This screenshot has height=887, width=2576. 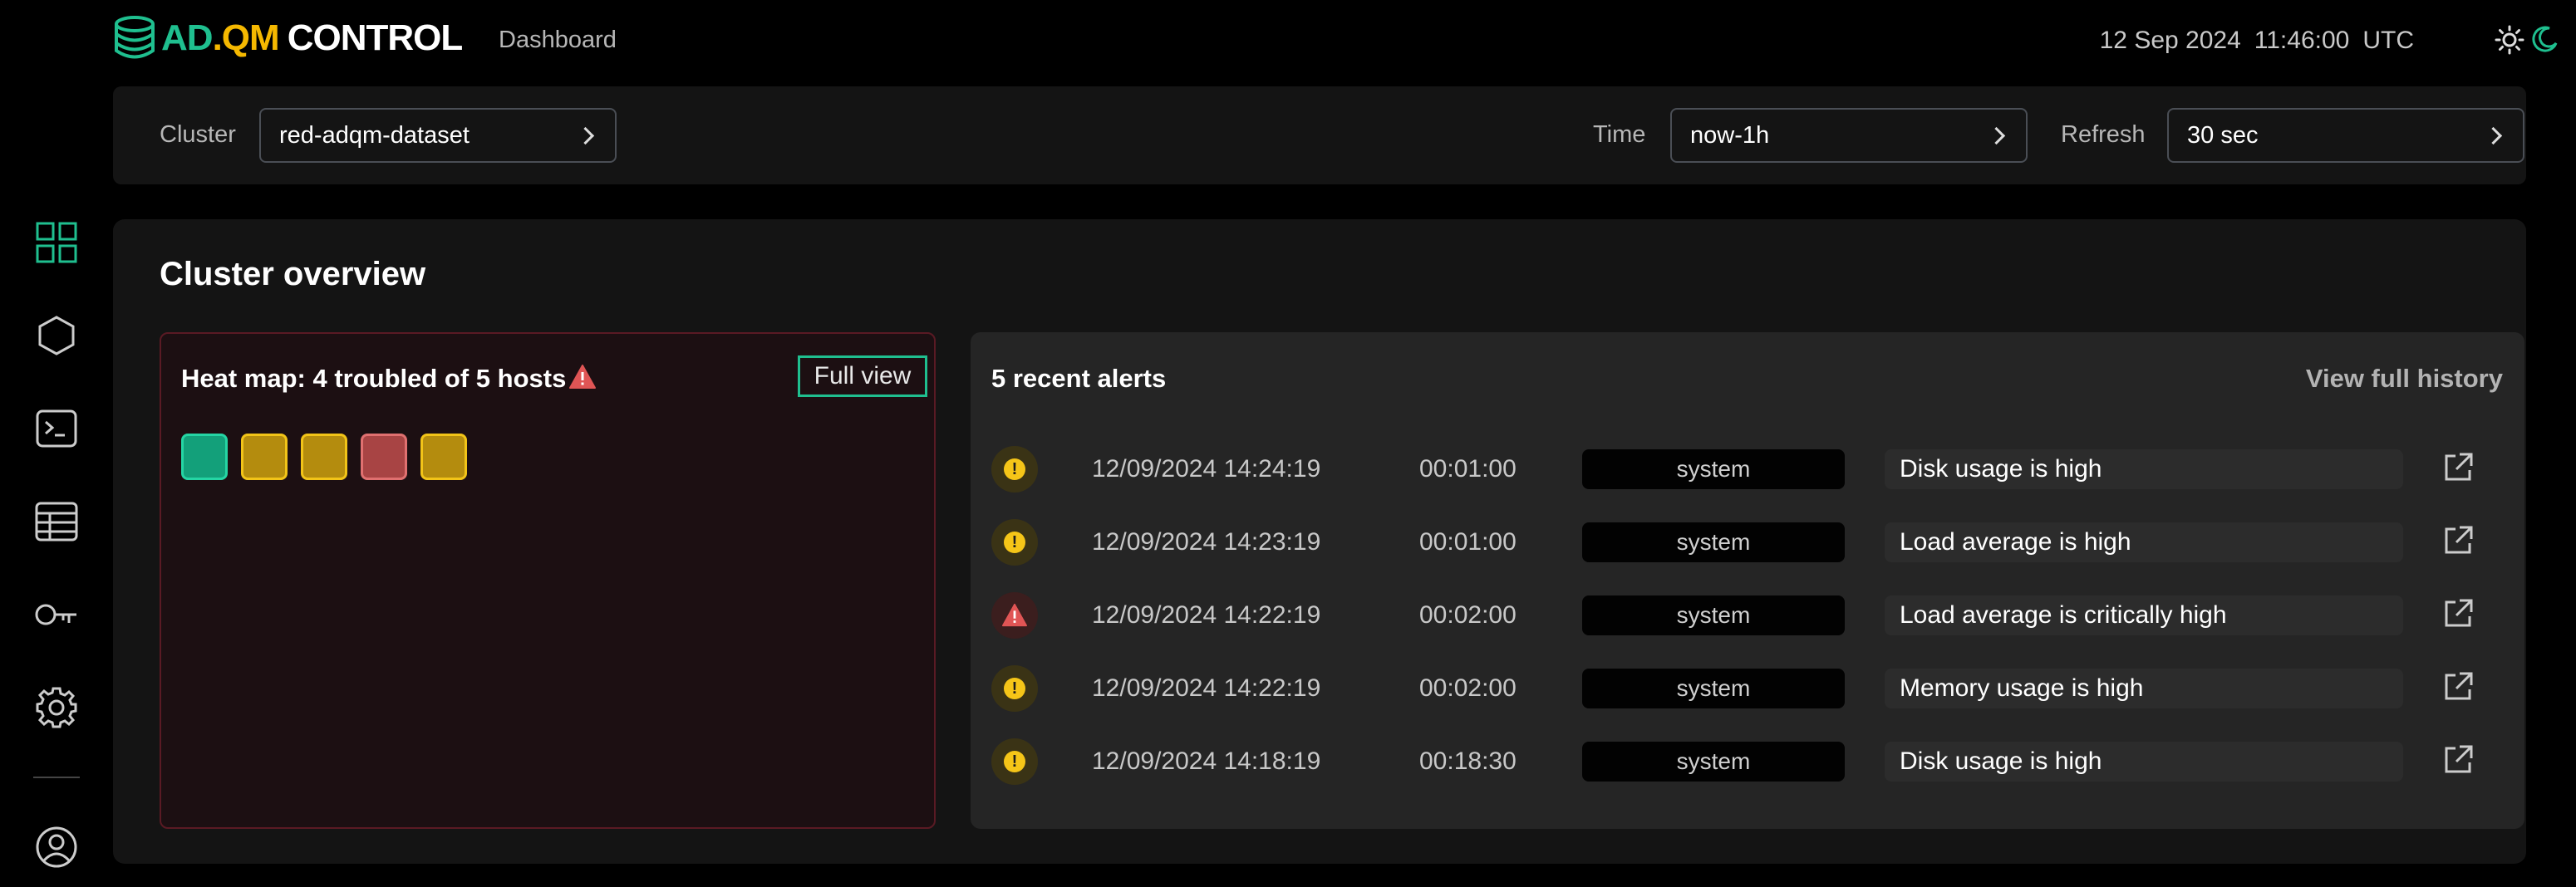 I want to click on alert-message: Load average is high, so click(x=2144, y=542).